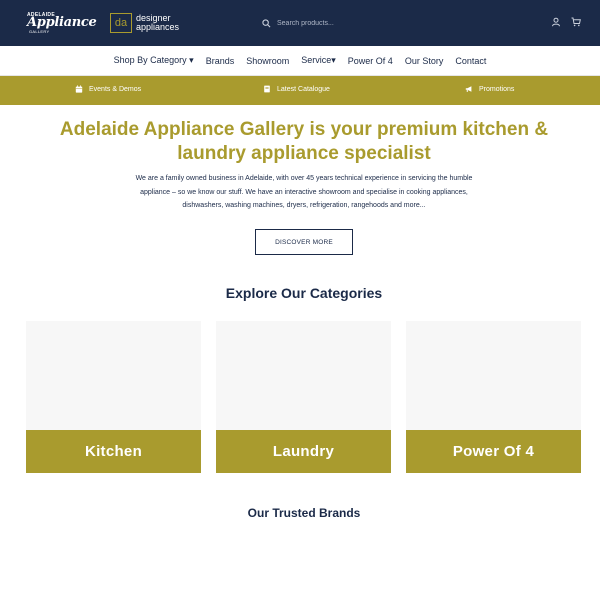 The image size is (600, 600). Describe the element at coordinates (39, 31) in the screenshot. I see `logo-sub-text: GALLERY` at that location.